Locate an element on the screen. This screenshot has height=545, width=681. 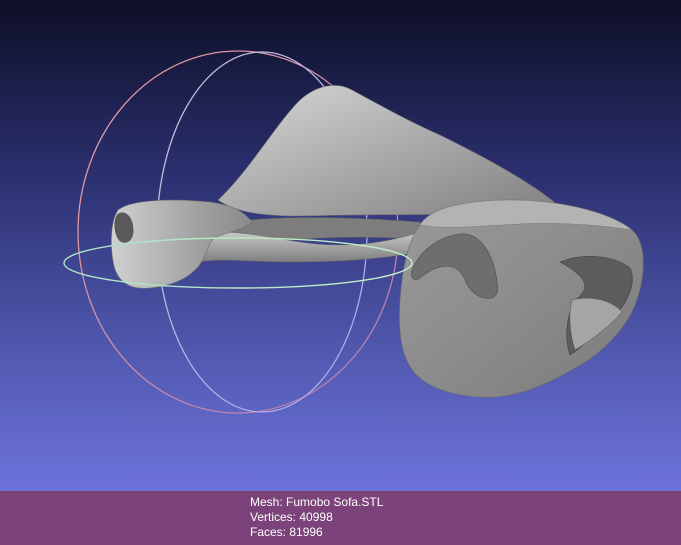
vertices-line: Vertices: 40998 is located at coordinates (316, 517).